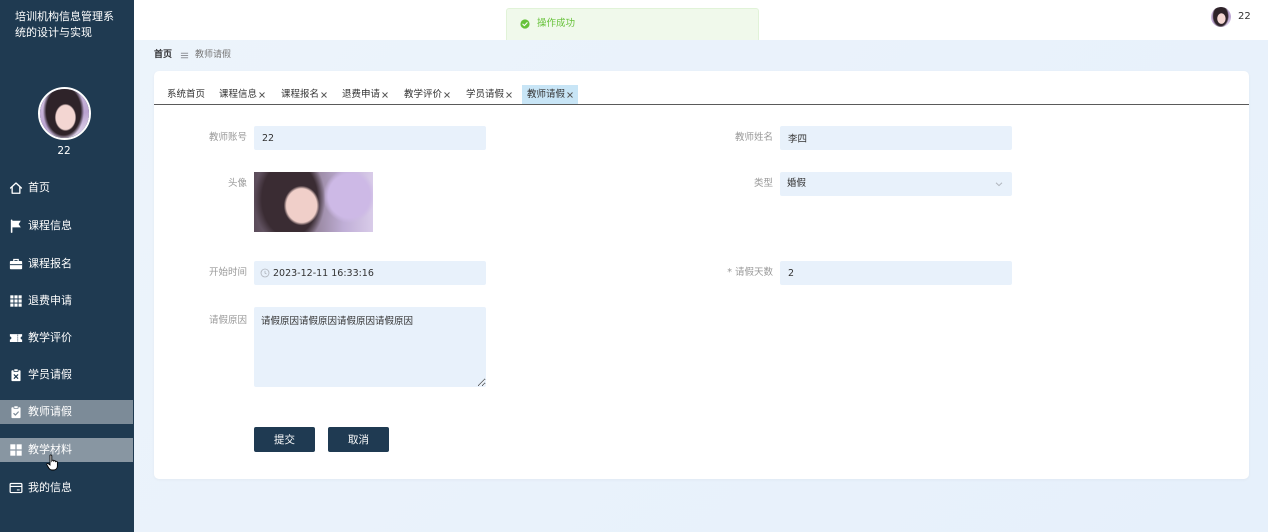 Image resolution: width=1268 pixels, height=532 pixels. Describe the element at coordinates (16, 301) in the screenshot. I see `grid-icon` at that location.